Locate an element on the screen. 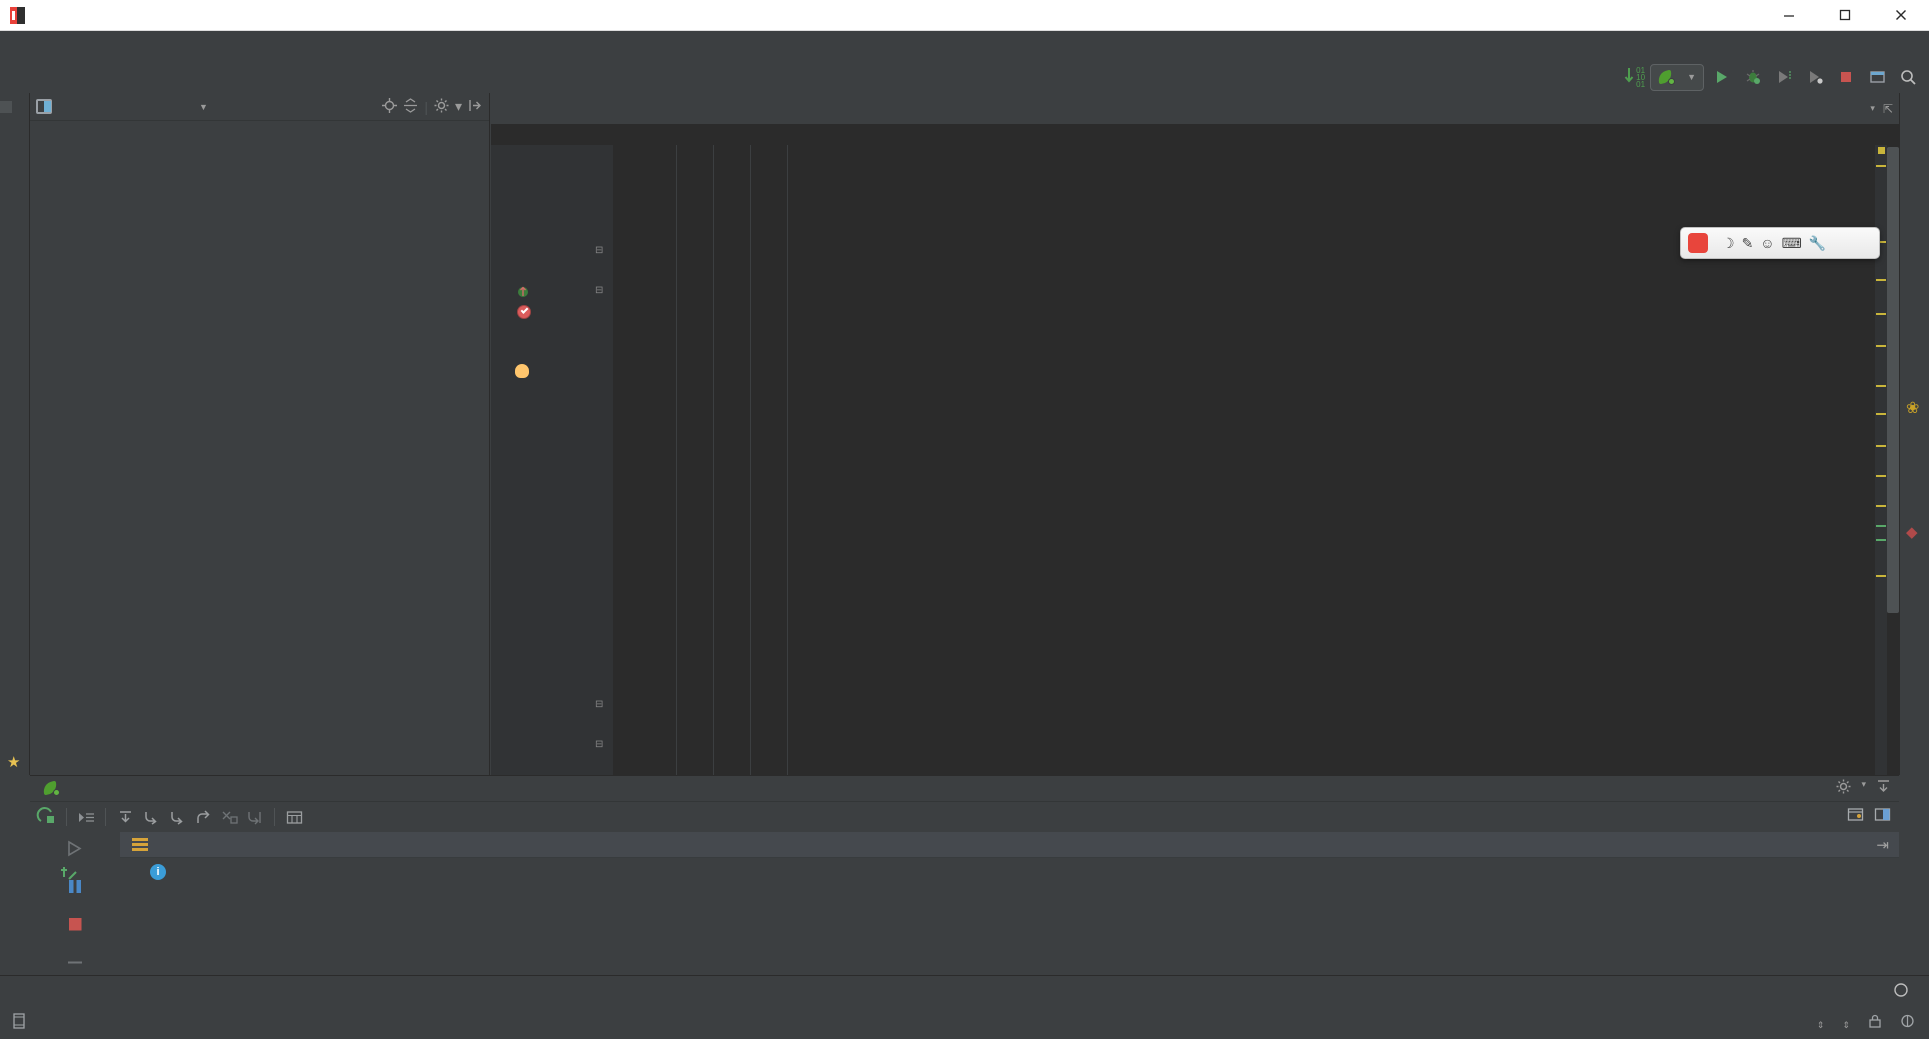 The width and height of the screenshot is (1929, 1039). maximize-icon is located at coordinates (1845, 15).